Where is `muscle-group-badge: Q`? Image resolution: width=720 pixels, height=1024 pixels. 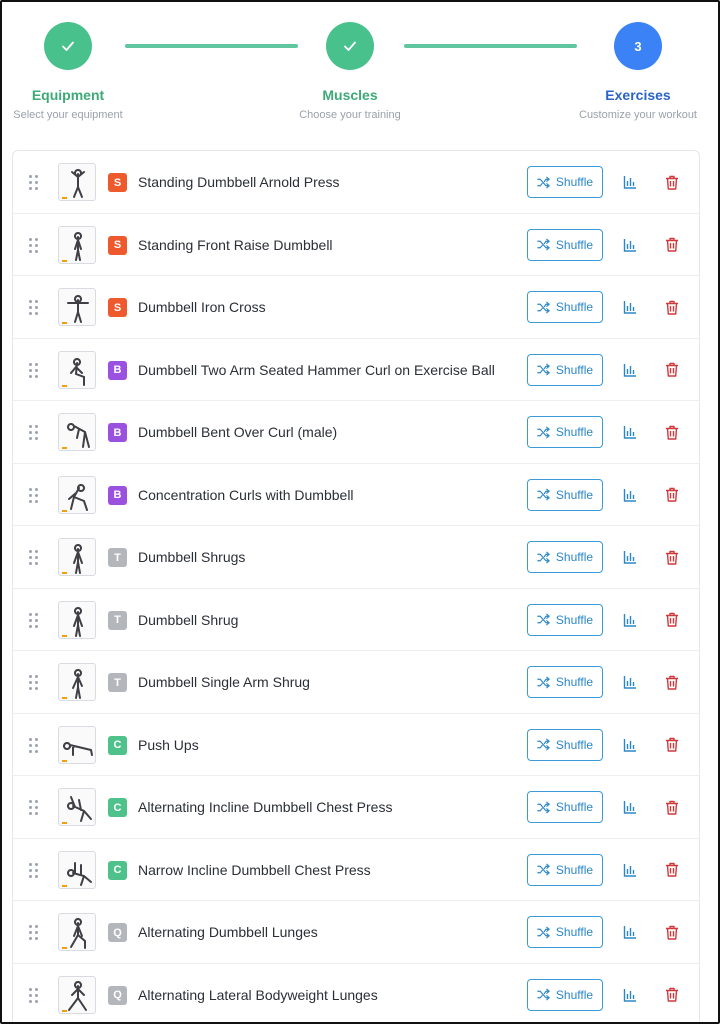 muscle-group-badge: Q is located at coordinates (117, 995).